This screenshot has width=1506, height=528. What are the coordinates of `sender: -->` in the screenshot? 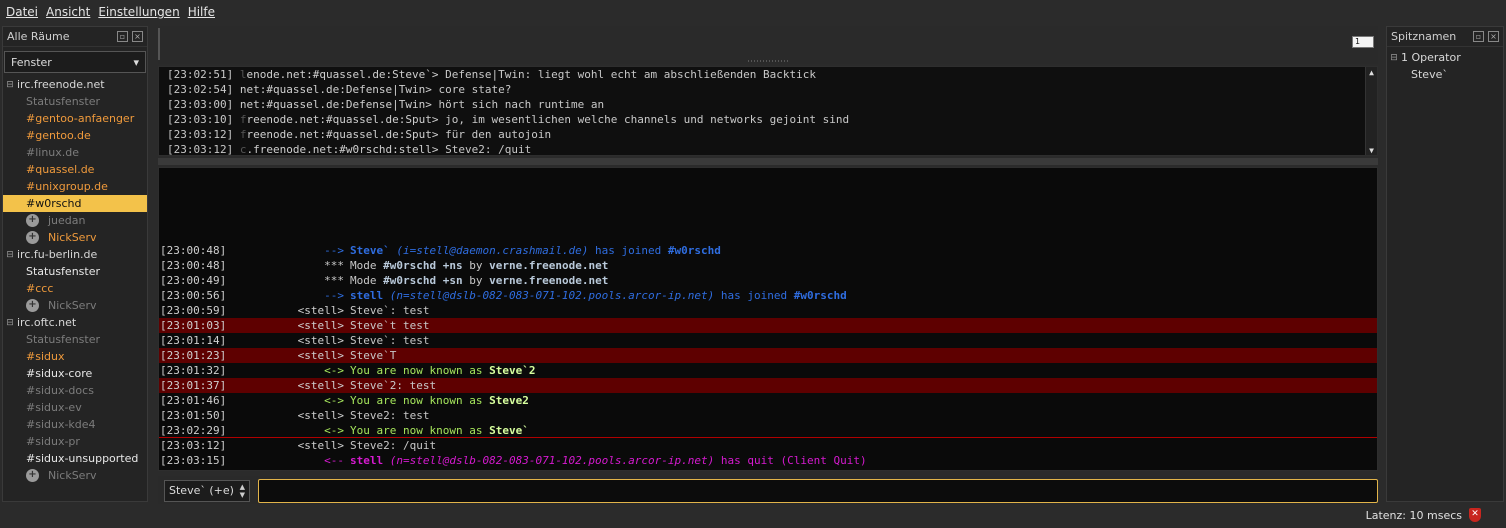 It's located at (334, 250).